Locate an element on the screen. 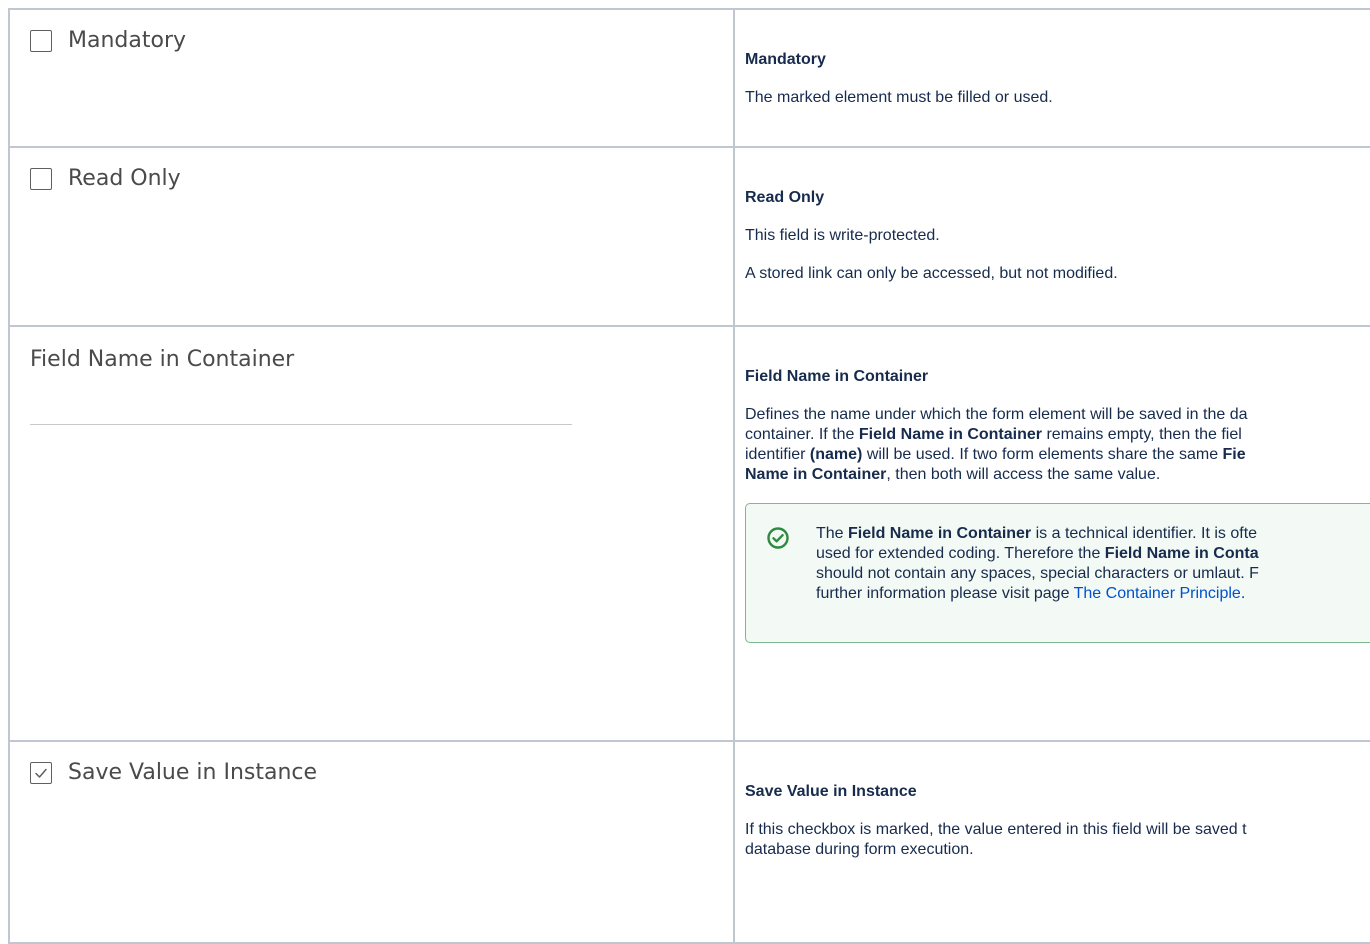 Image resolution: width=1370 pixels, height=944 pixels. checkbox-label: Read Only is located at coordinates (124, 178).